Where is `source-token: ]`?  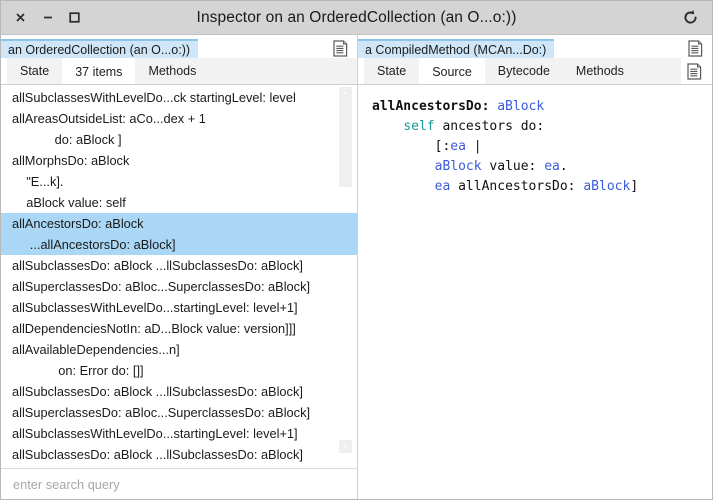
source-token: ] is located at coordinates (634, 186).